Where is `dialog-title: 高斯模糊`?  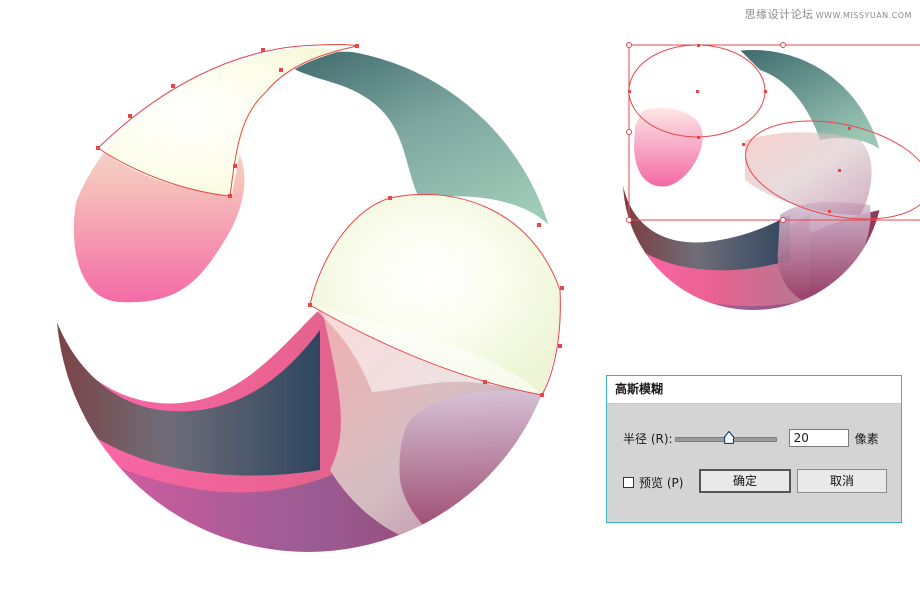 dialog-title: 高斯模糊 is located at coordinates (754, 390).